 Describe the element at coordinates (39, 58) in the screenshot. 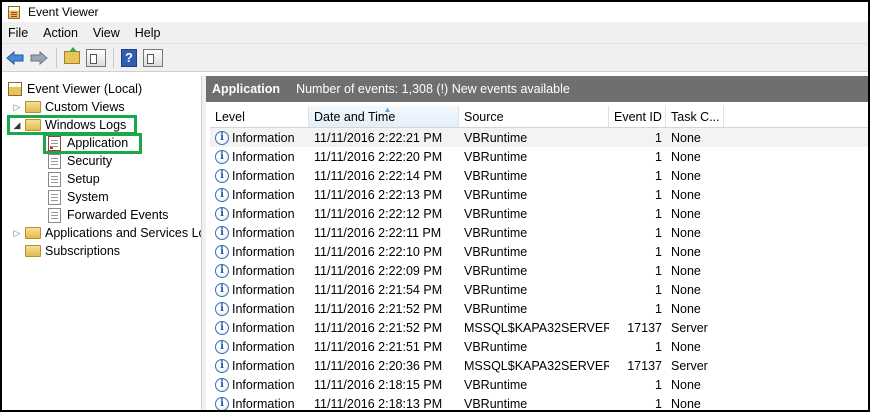

I see `forward-arrow-icon` at that location.